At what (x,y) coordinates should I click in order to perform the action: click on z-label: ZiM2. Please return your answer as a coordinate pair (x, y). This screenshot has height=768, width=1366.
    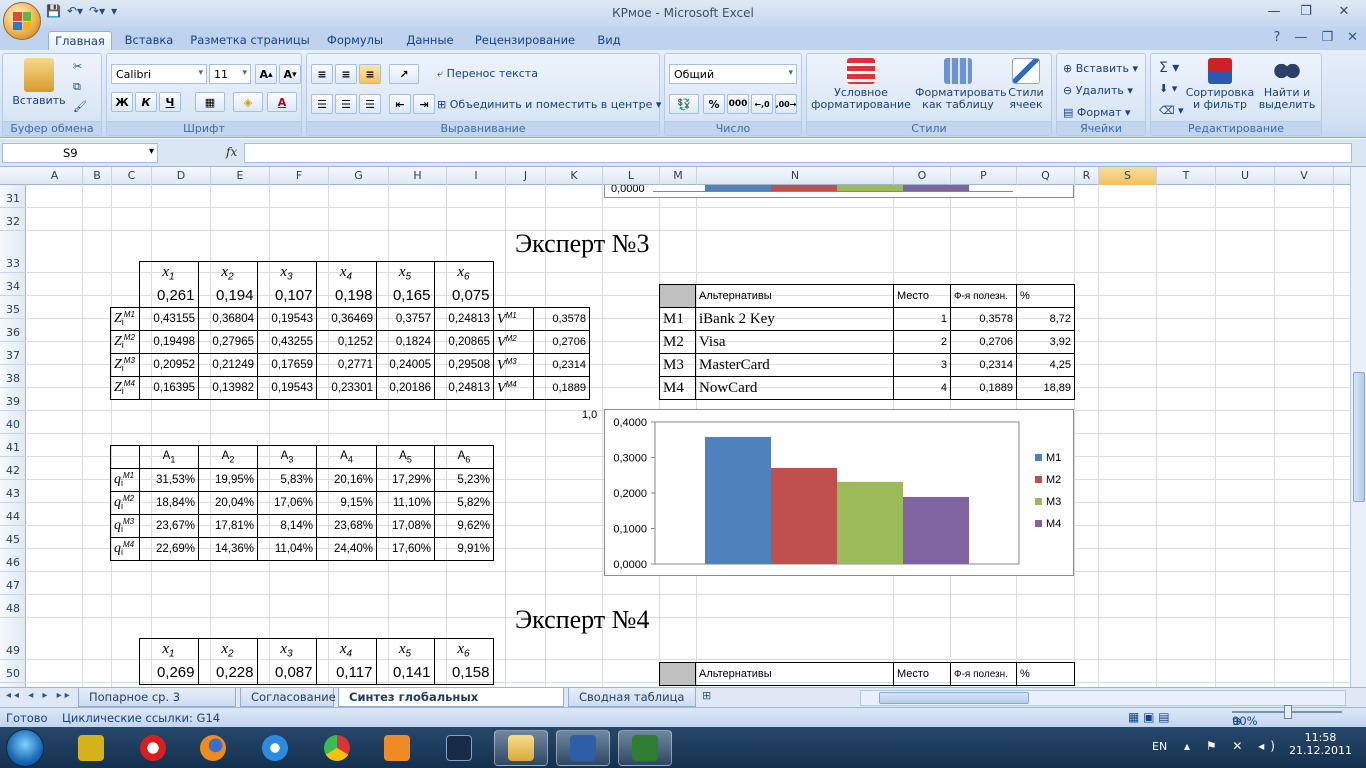
    Looking at the image, I should click on (125, 342).